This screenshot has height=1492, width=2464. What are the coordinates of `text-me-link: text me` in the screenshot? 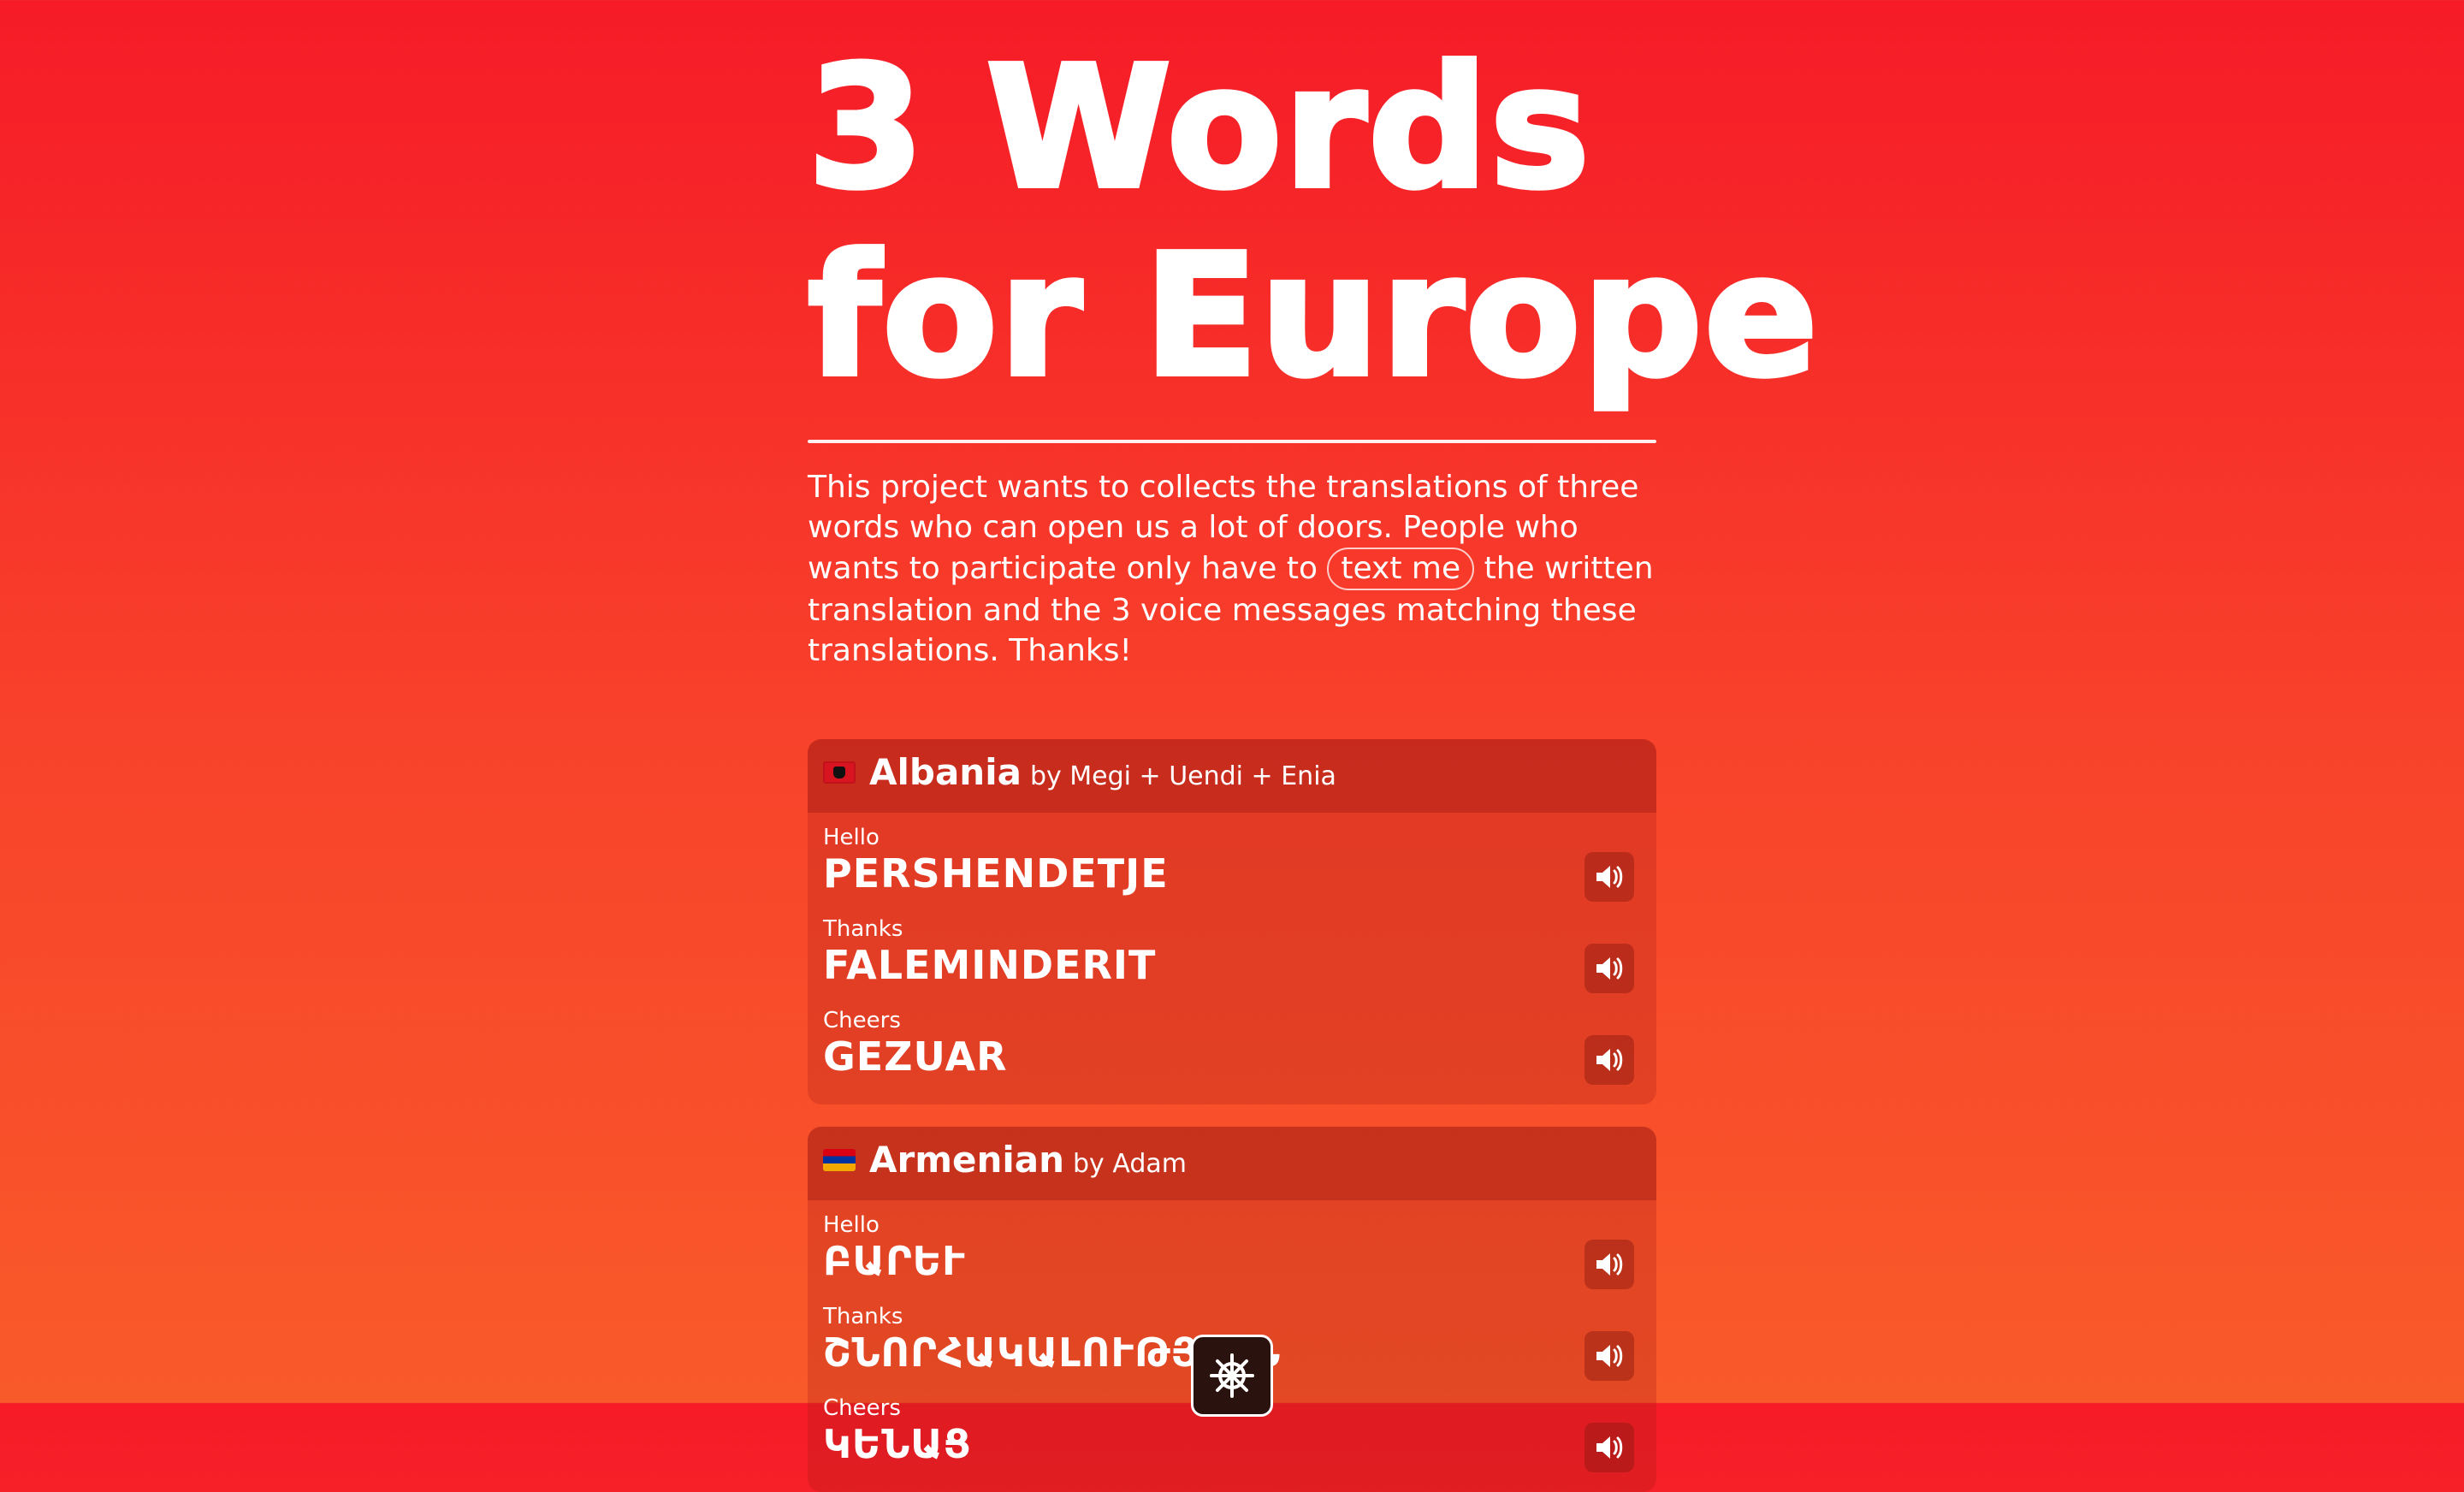 It's located at (1401, 569).